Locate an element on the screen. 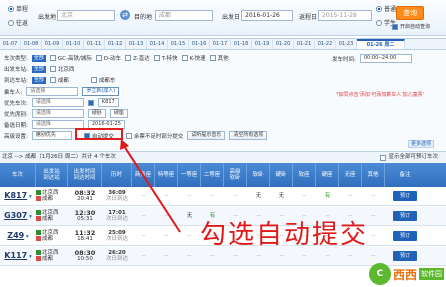  seat-value: 硬卧 is located at coordinates (96, 113).